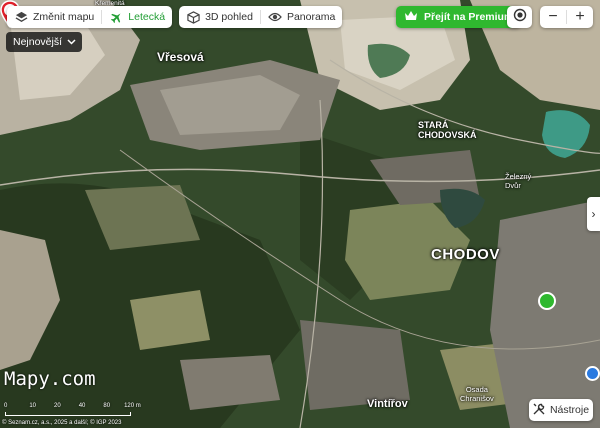 This screenshot has height=428, width=600. What do you see at coordinates (147, 17) in the screenshot?
I see `aerial-label: Letecká` at bounding box center [147, 17].